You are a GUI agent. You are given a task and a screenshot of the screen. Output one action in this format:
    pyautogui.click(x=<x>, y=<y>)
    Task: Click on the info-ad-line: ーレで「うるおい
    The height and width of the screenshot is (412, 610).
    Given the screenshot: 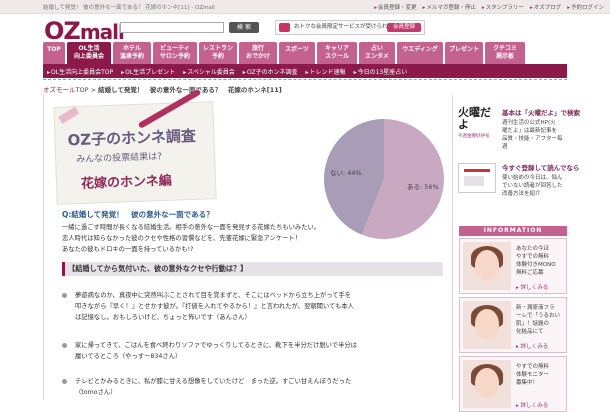 What is the action you would take?
    pyautogui.click(x=538, y=316)
    